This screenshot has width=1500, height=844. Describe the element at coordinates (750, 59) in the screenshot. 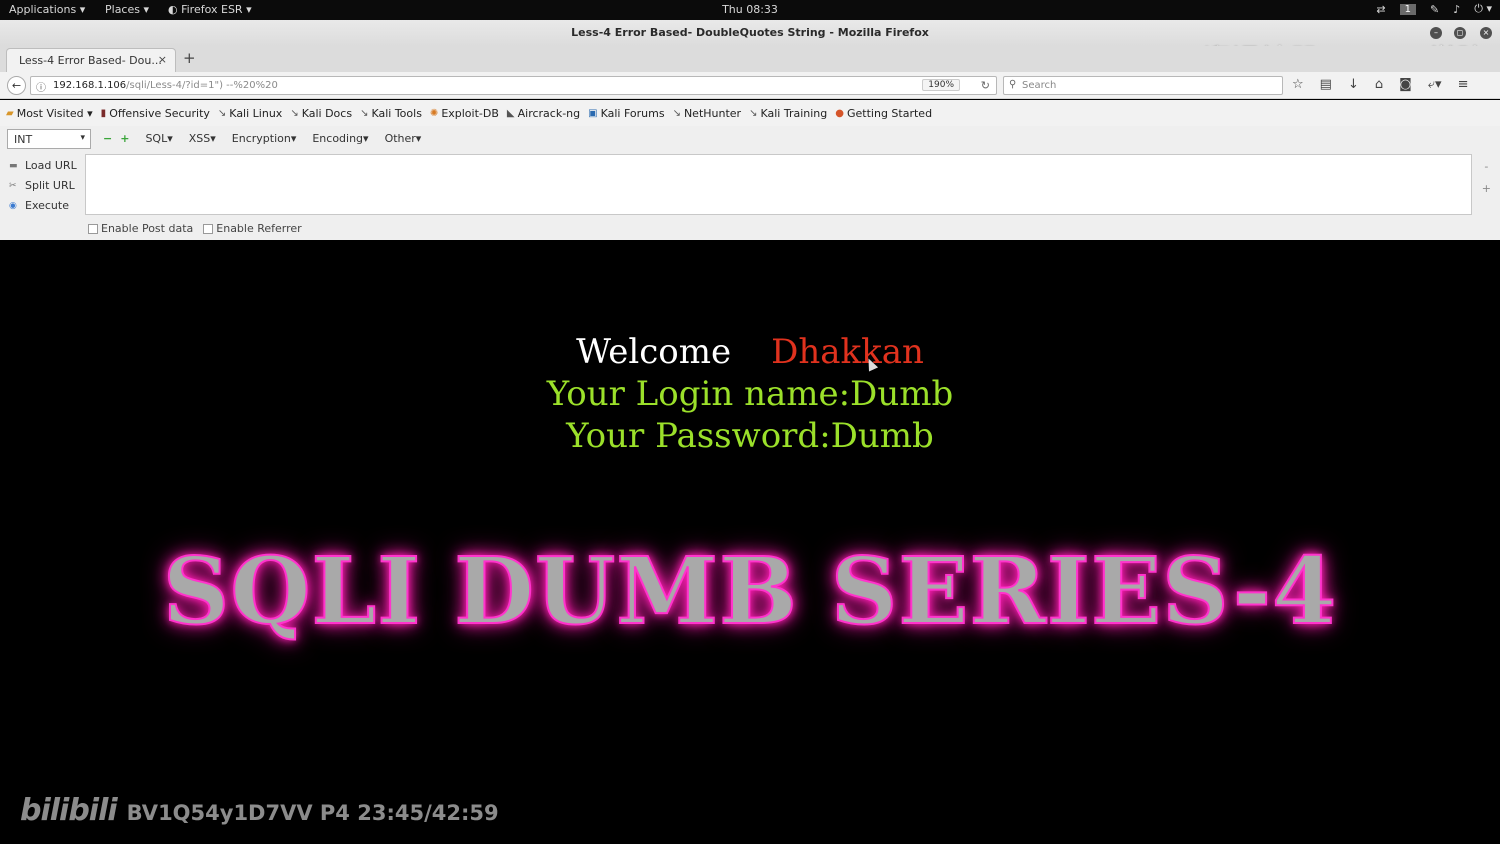

I see `tab-strip: Less-4 Error Based- Dou... × +` at that location.